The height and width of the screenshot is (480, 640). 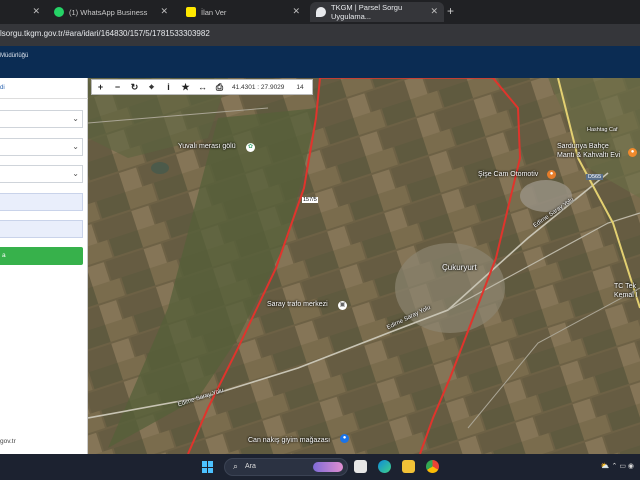 What do you see at coordinates (384, 466) in the screenshot?
I see `edge-icon` at bounding box center [384, 466].